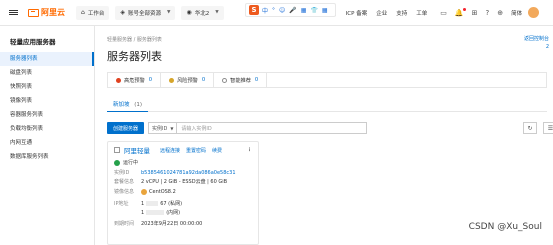 This screenshot has width=553, height=245. What do you see at coordinates (128, 106) in the screenshot?
I see `tab-singapore: 新加坡 (1)` at bounding box center [128, 106].